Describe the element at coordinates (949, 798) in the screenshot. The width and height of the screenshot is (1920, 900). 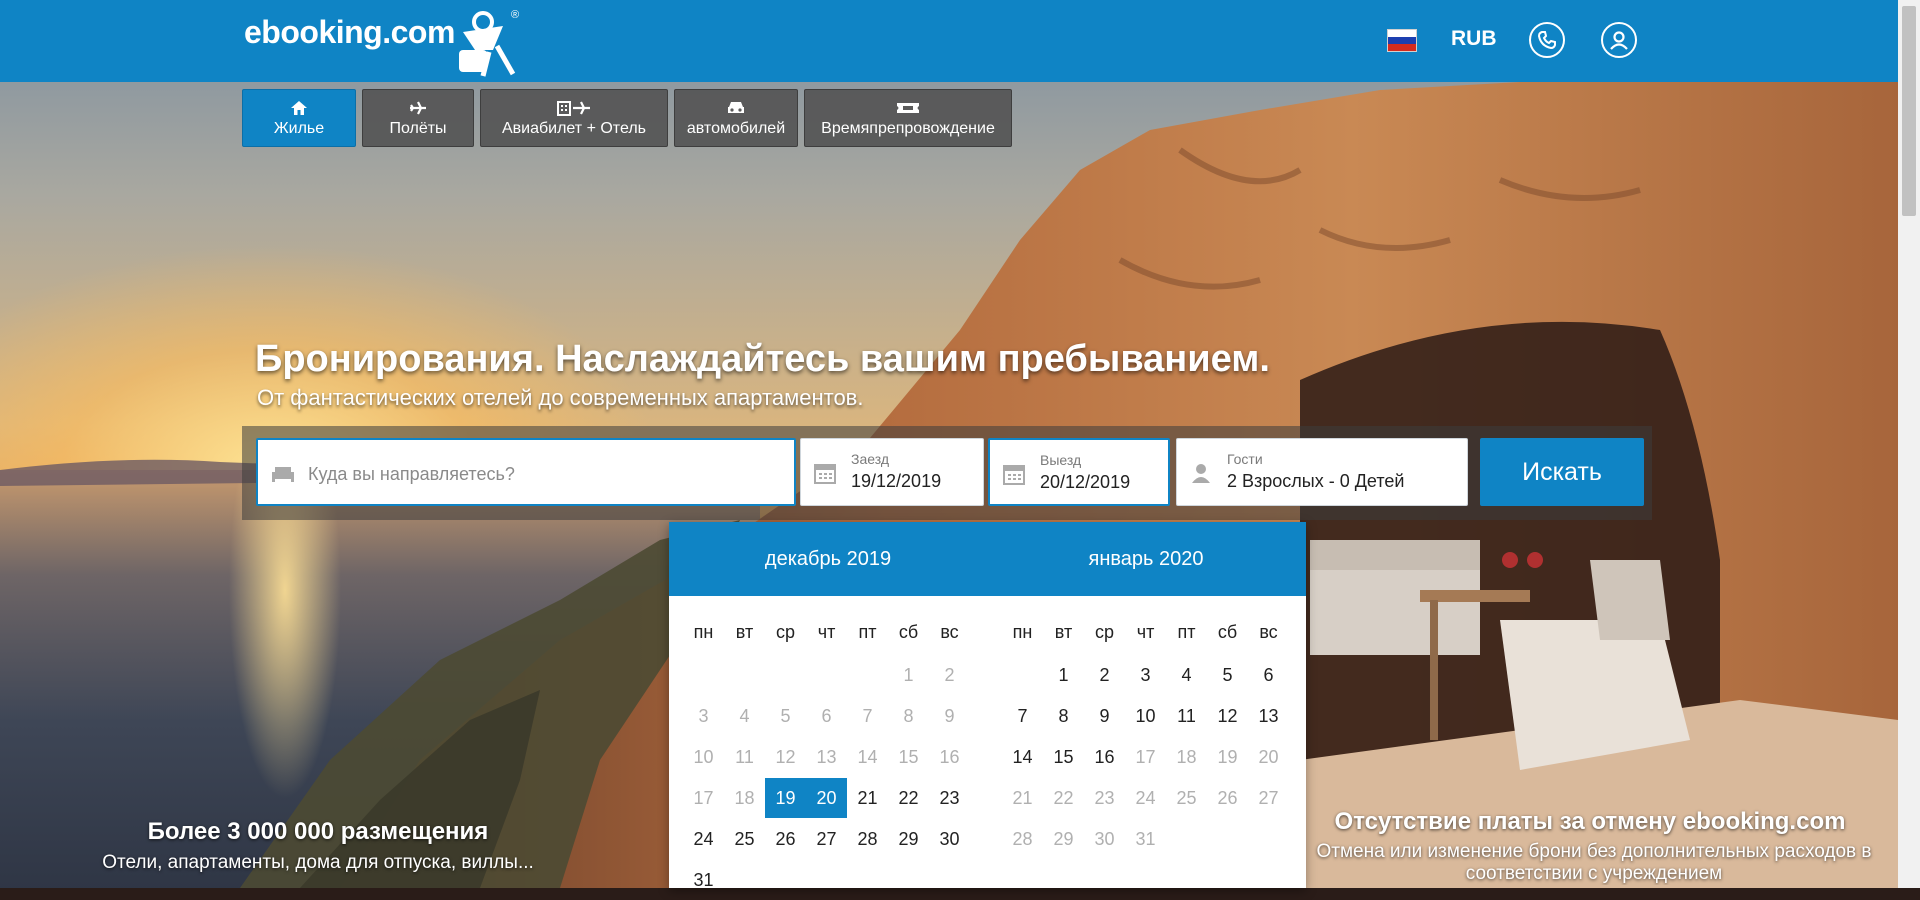
I see `calendar-day: 23` at that location.